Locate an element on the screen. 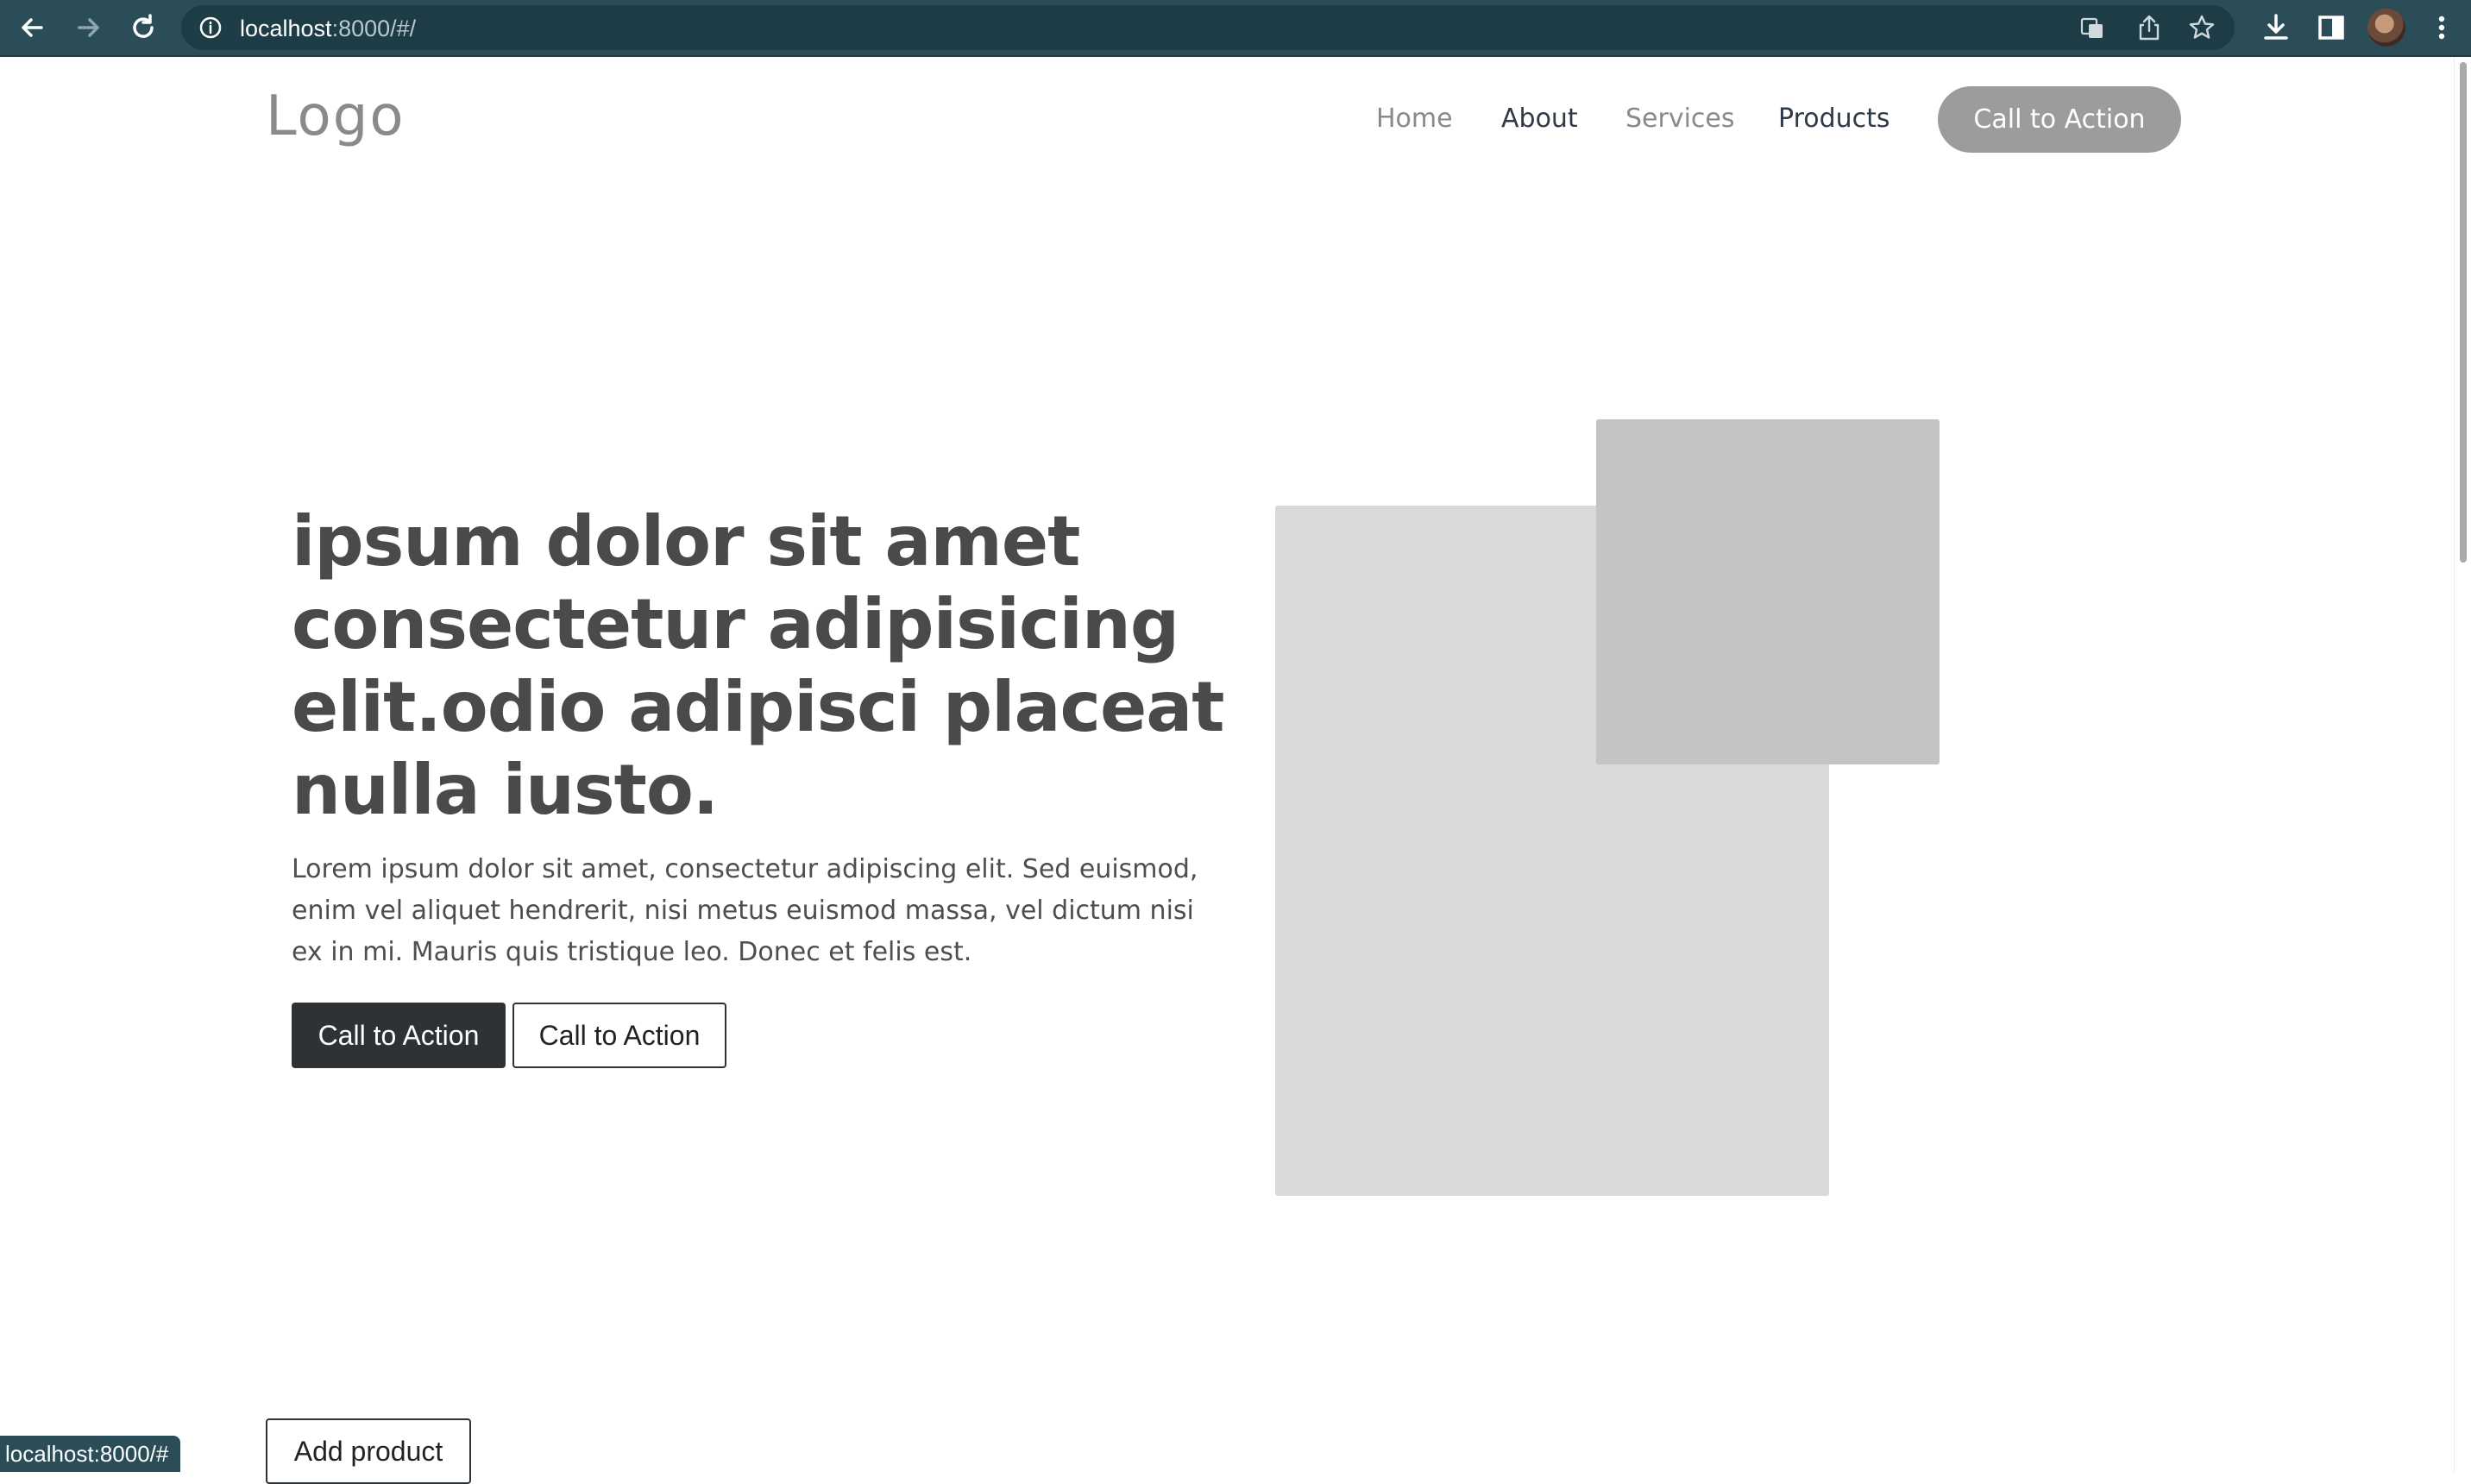  translate-icon is located at coordinates (2092, 29).